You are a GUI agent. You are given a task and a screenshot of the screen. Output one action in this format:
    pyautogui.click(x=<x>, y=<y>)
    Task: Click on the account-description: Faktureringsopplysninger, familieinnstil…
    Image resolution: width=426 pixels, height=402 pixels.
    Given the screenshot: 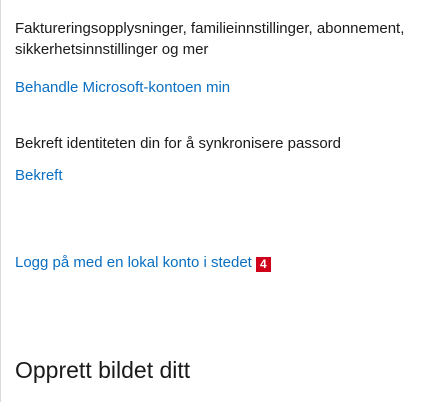 What is the action you would take?
    pyautogui.click(x=220, y=39)
    